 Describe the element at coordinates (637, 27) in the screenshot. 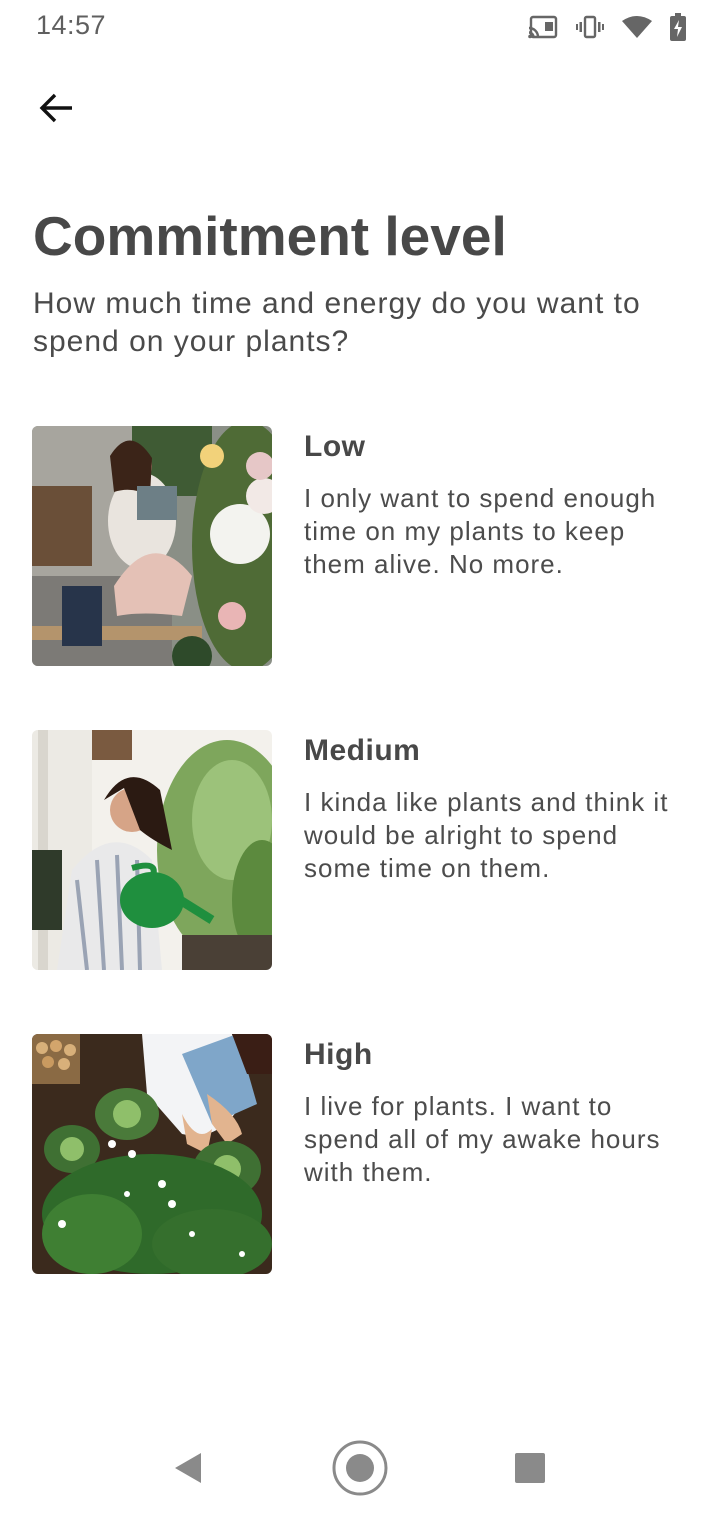

I see `wifi-icon` at that location.